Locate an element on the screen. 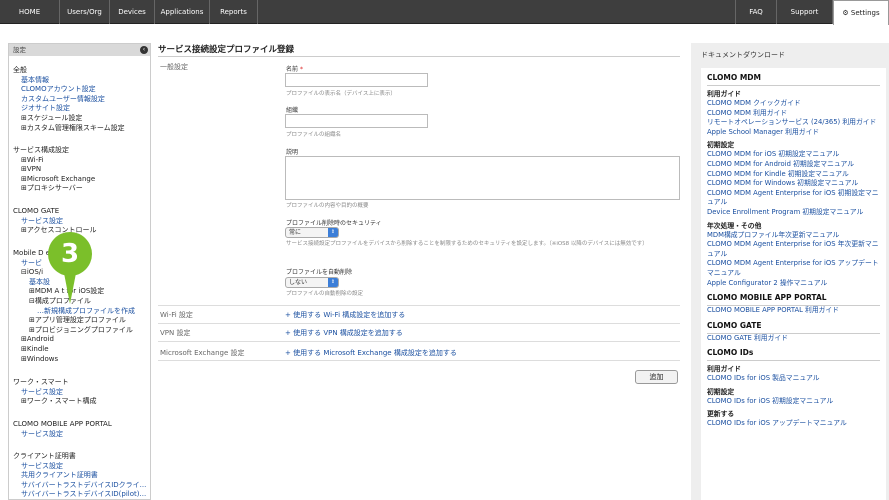  org-input is located at coordinates (356, 121).